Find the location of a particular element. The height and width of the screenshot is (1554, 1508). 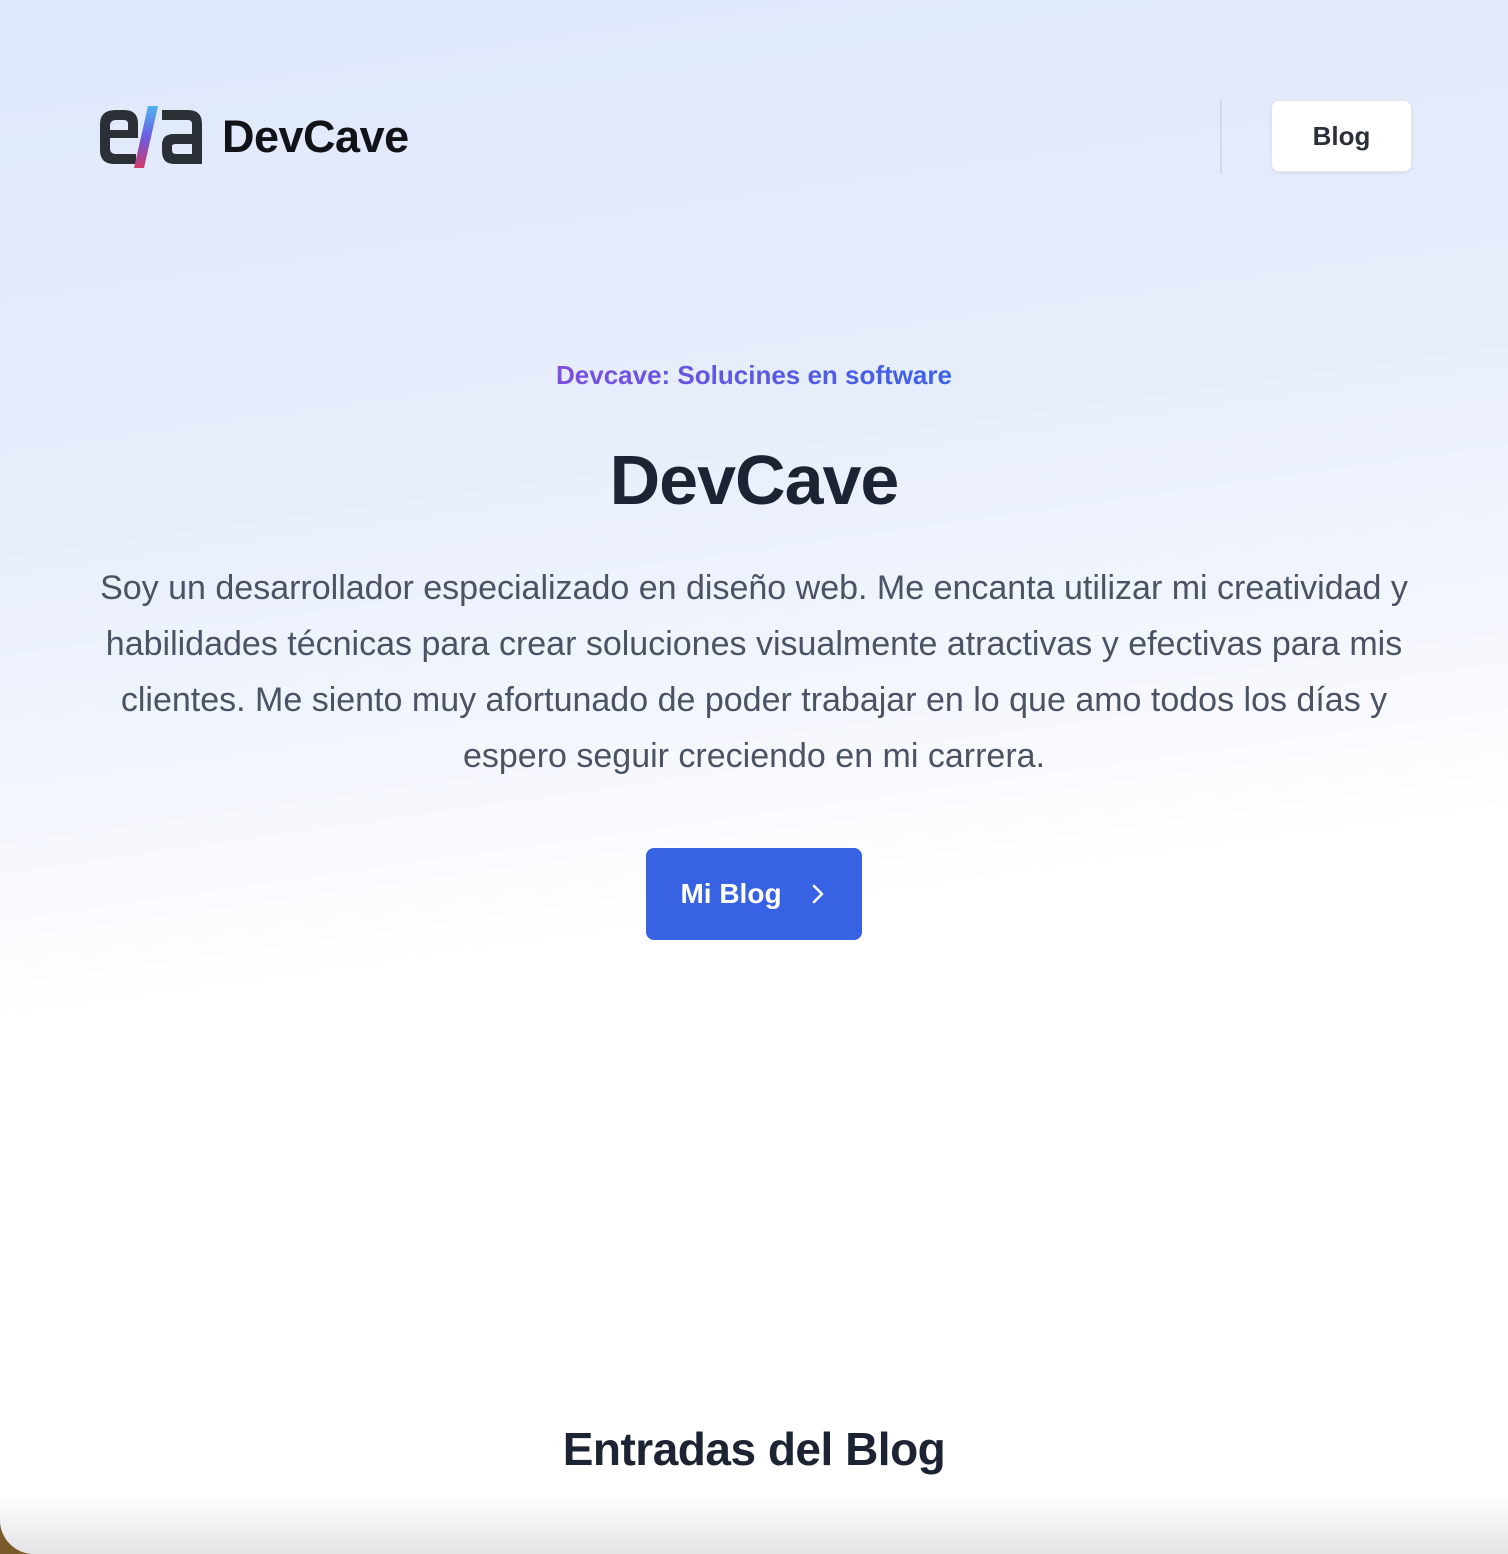

logo-text: DevCave is located at coordinates (315, 136).